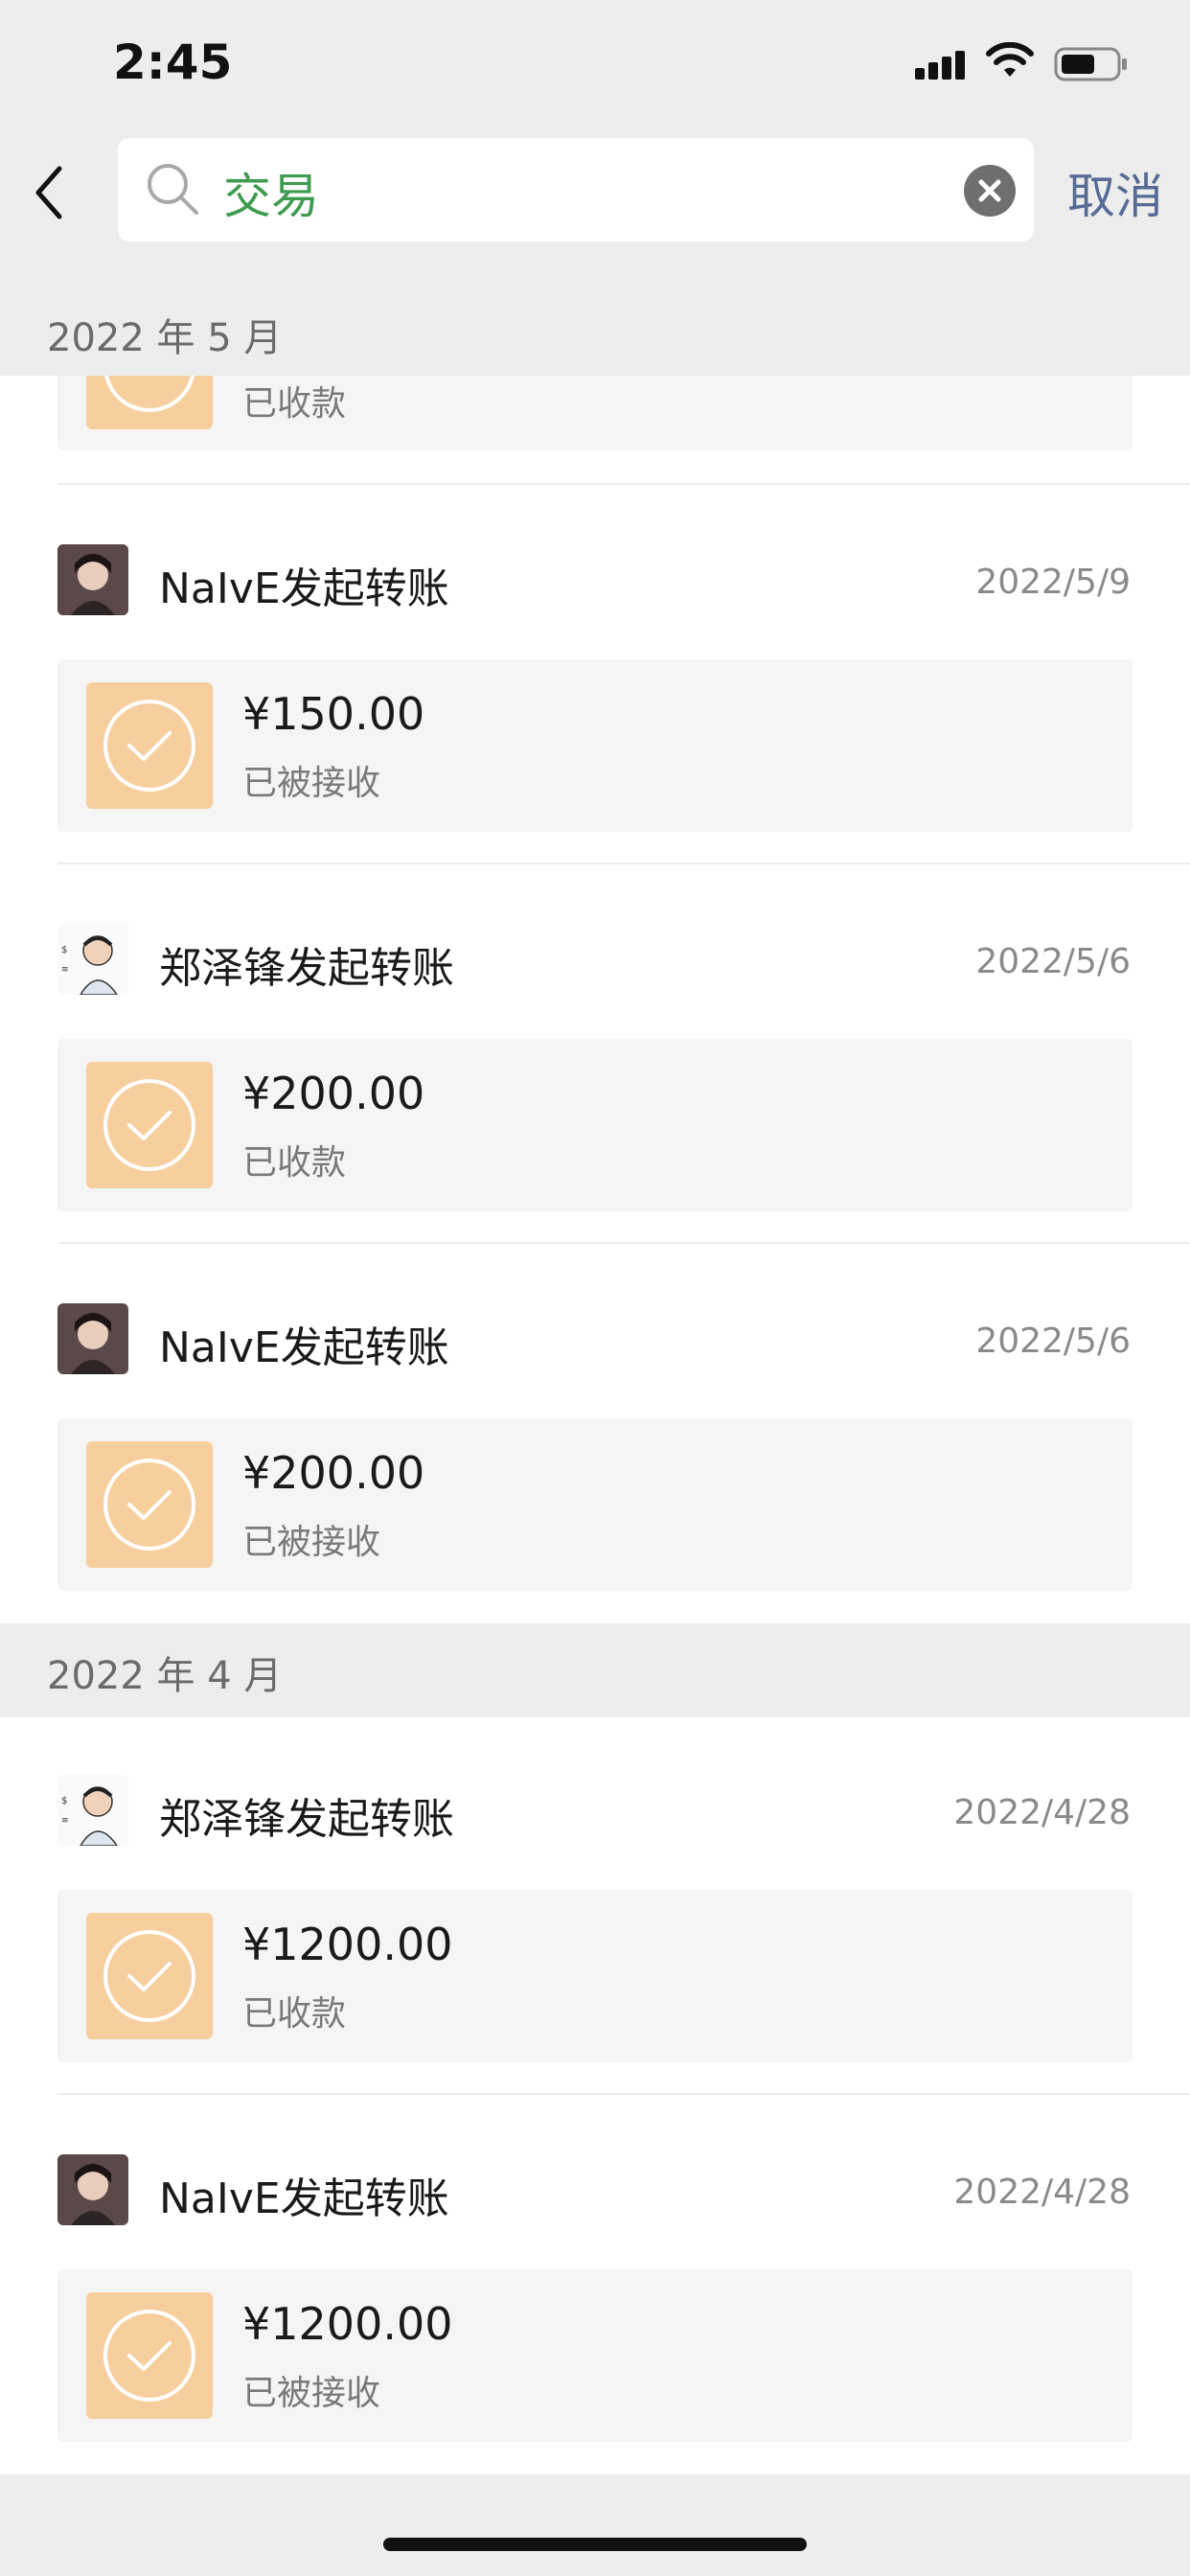 This screenshot has height=2576, width=1190. Describe the element at coordinates (165, 1676) in the screenshot. I see `month-label: 2022 年 4 月` at that location.